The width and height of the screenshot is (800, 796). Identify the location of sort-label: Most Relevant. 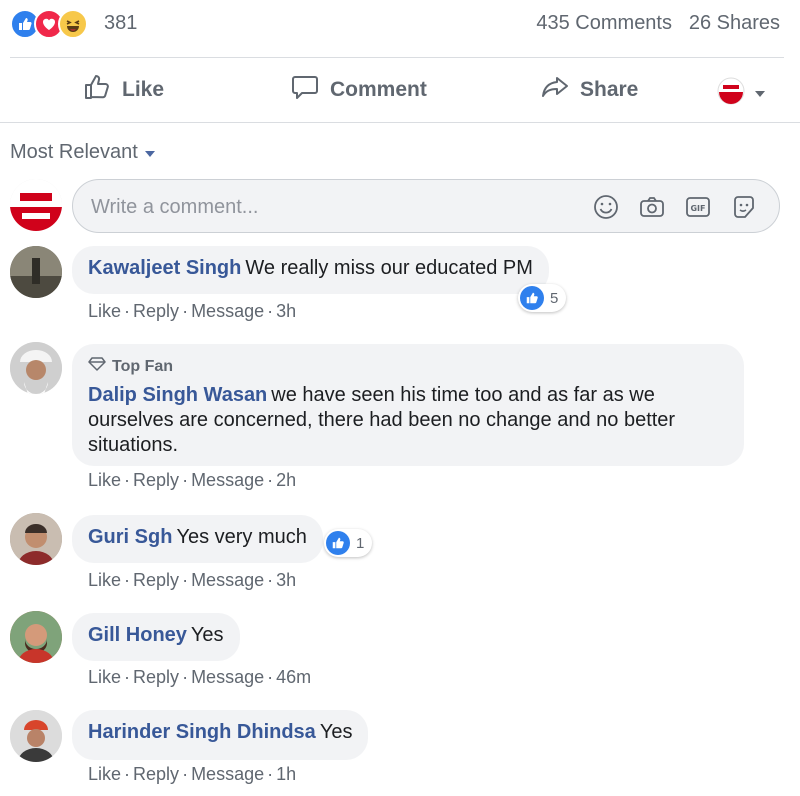
(74, 152).